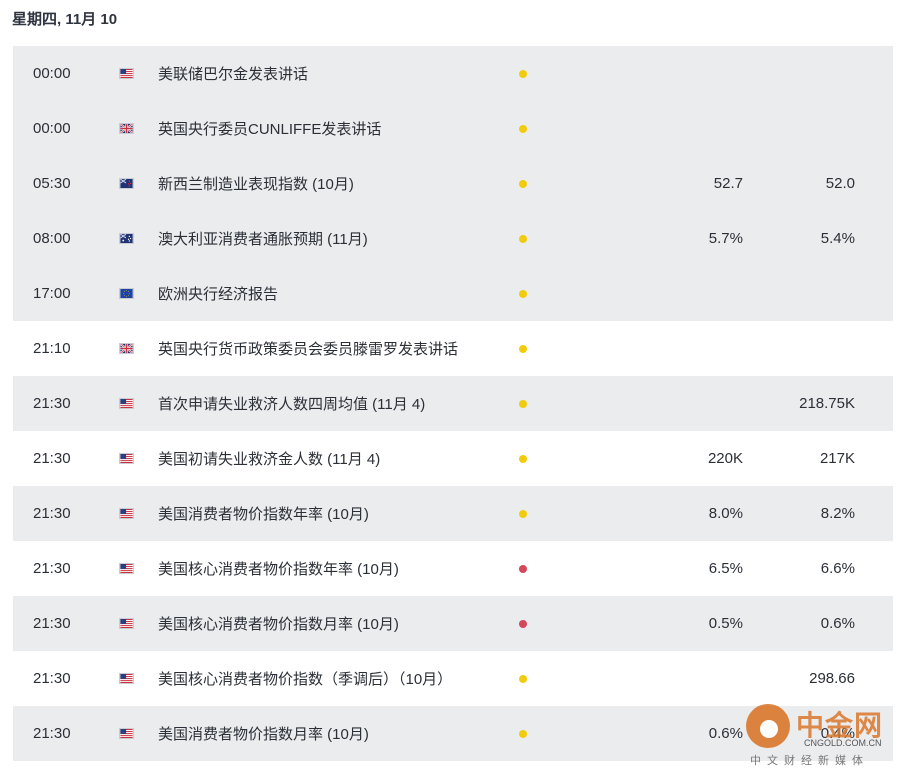 This screenshot has width=903, height=776. I want to click on event-title: 澳大利亚消费者通胀预期 (11月), so click(263, 238).